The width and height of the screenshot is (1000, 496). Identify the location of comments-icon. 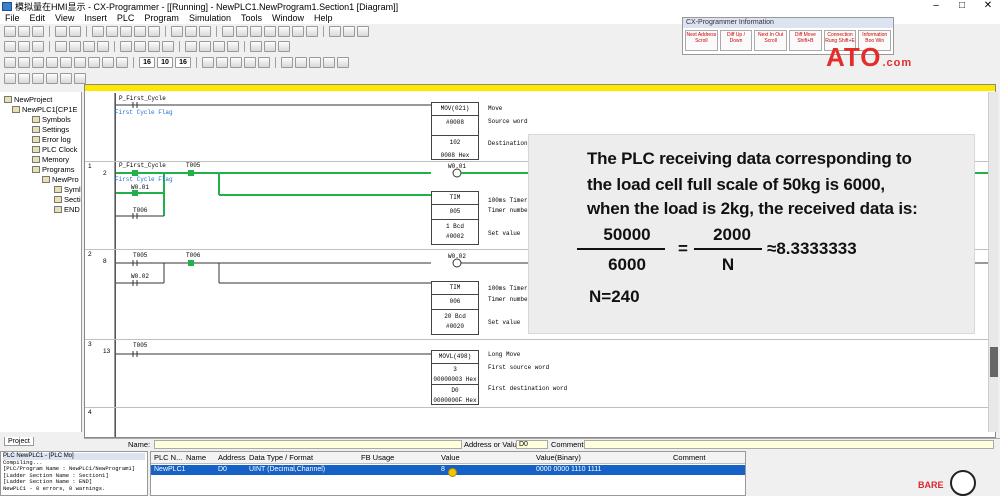
(75, 46).